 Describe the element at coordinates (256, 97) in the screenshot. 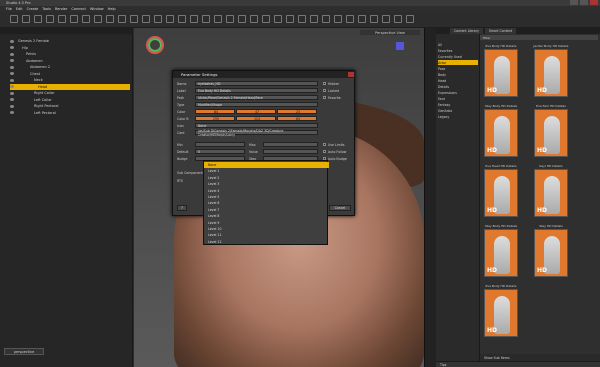

I see `field-path: /Actor/Pose/Genesis 2 Female/Head/Face` at that location.